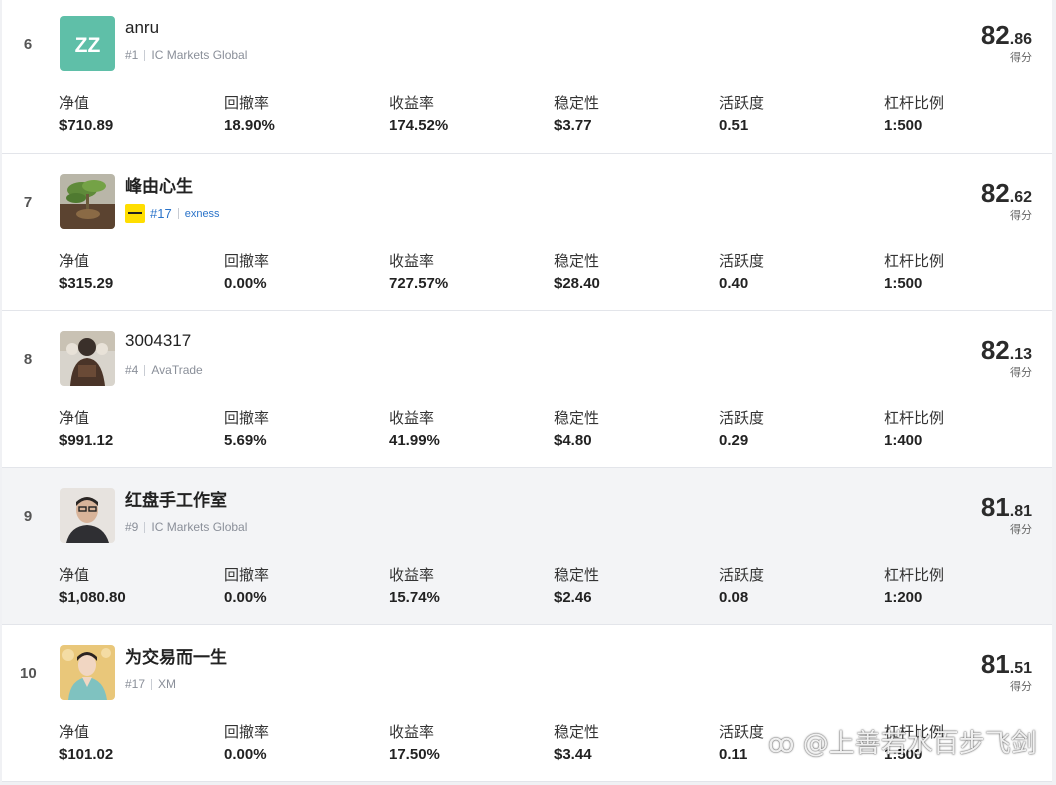 This screenshot has width=1056, height=785. Describe the element at coordinates (186, 527) in the screenshot. I see `broker-info: #9 IC Markets Global` at that location.